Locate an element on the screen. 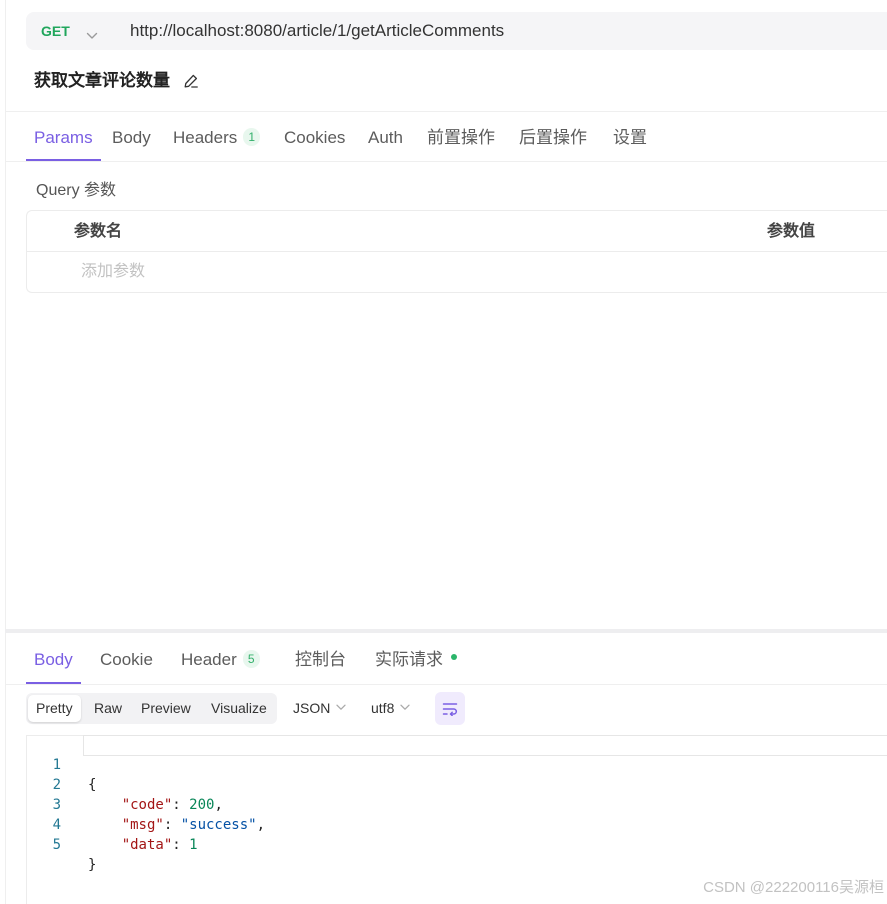 This screenshot has width=887, height=904. headers-count-badge: 1 is located at coordinates (252, 137).